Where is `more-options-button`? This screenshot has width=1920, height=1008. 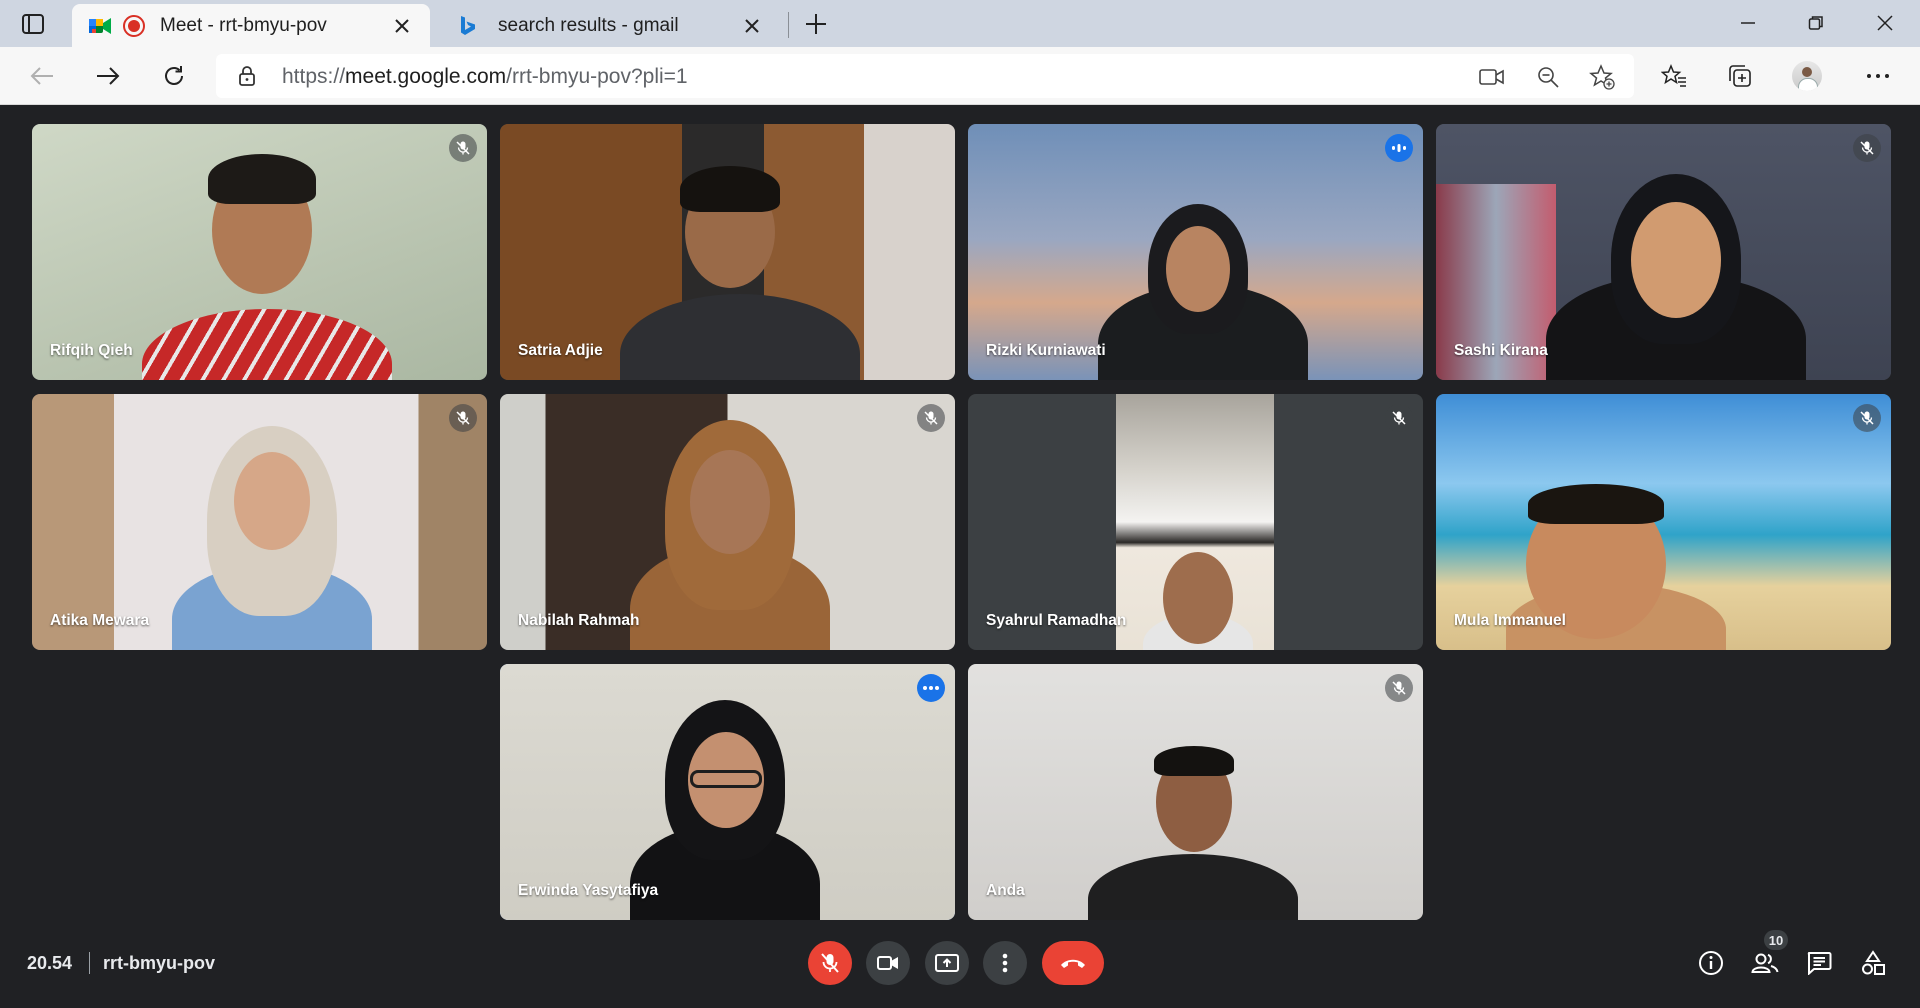
more-options-button is located at coordinates (1005, 963).